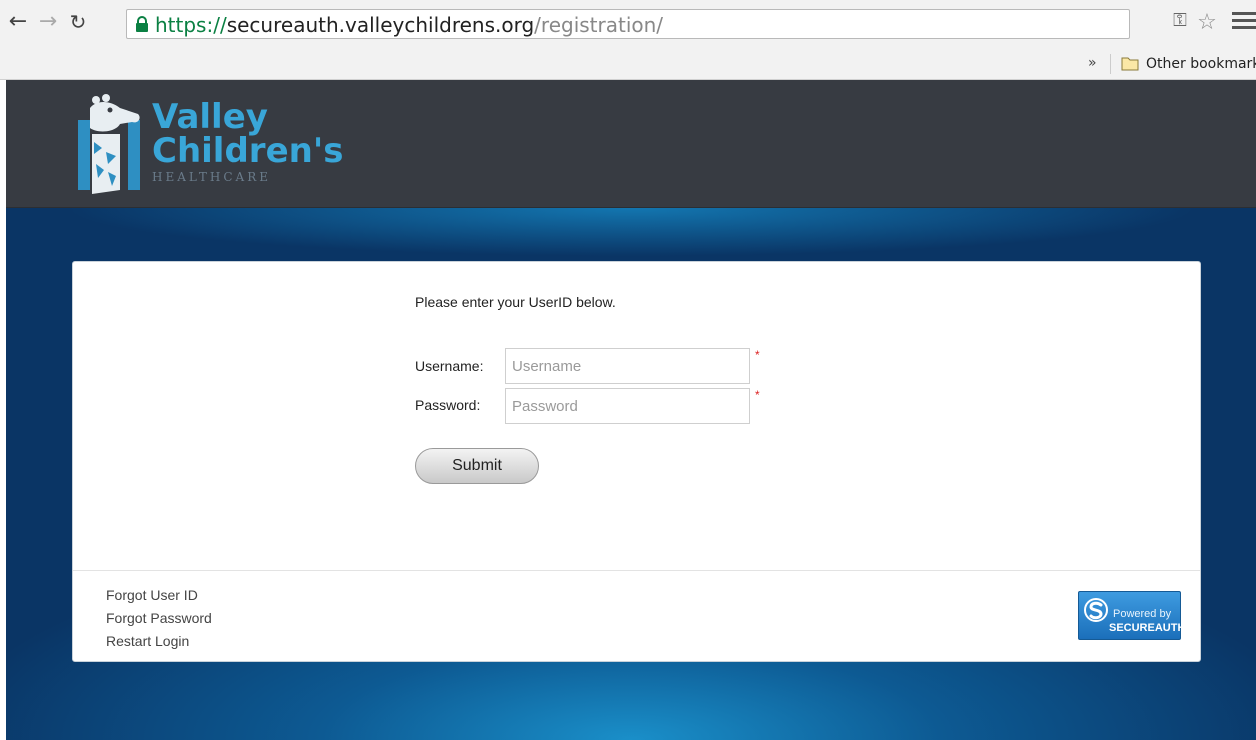 This screenshot has height=740, width=1256. What do you see at coordinates (48, 22) in the screenshot?
I see `forward-arrow-icon: →` at bounding box center [48, 22].